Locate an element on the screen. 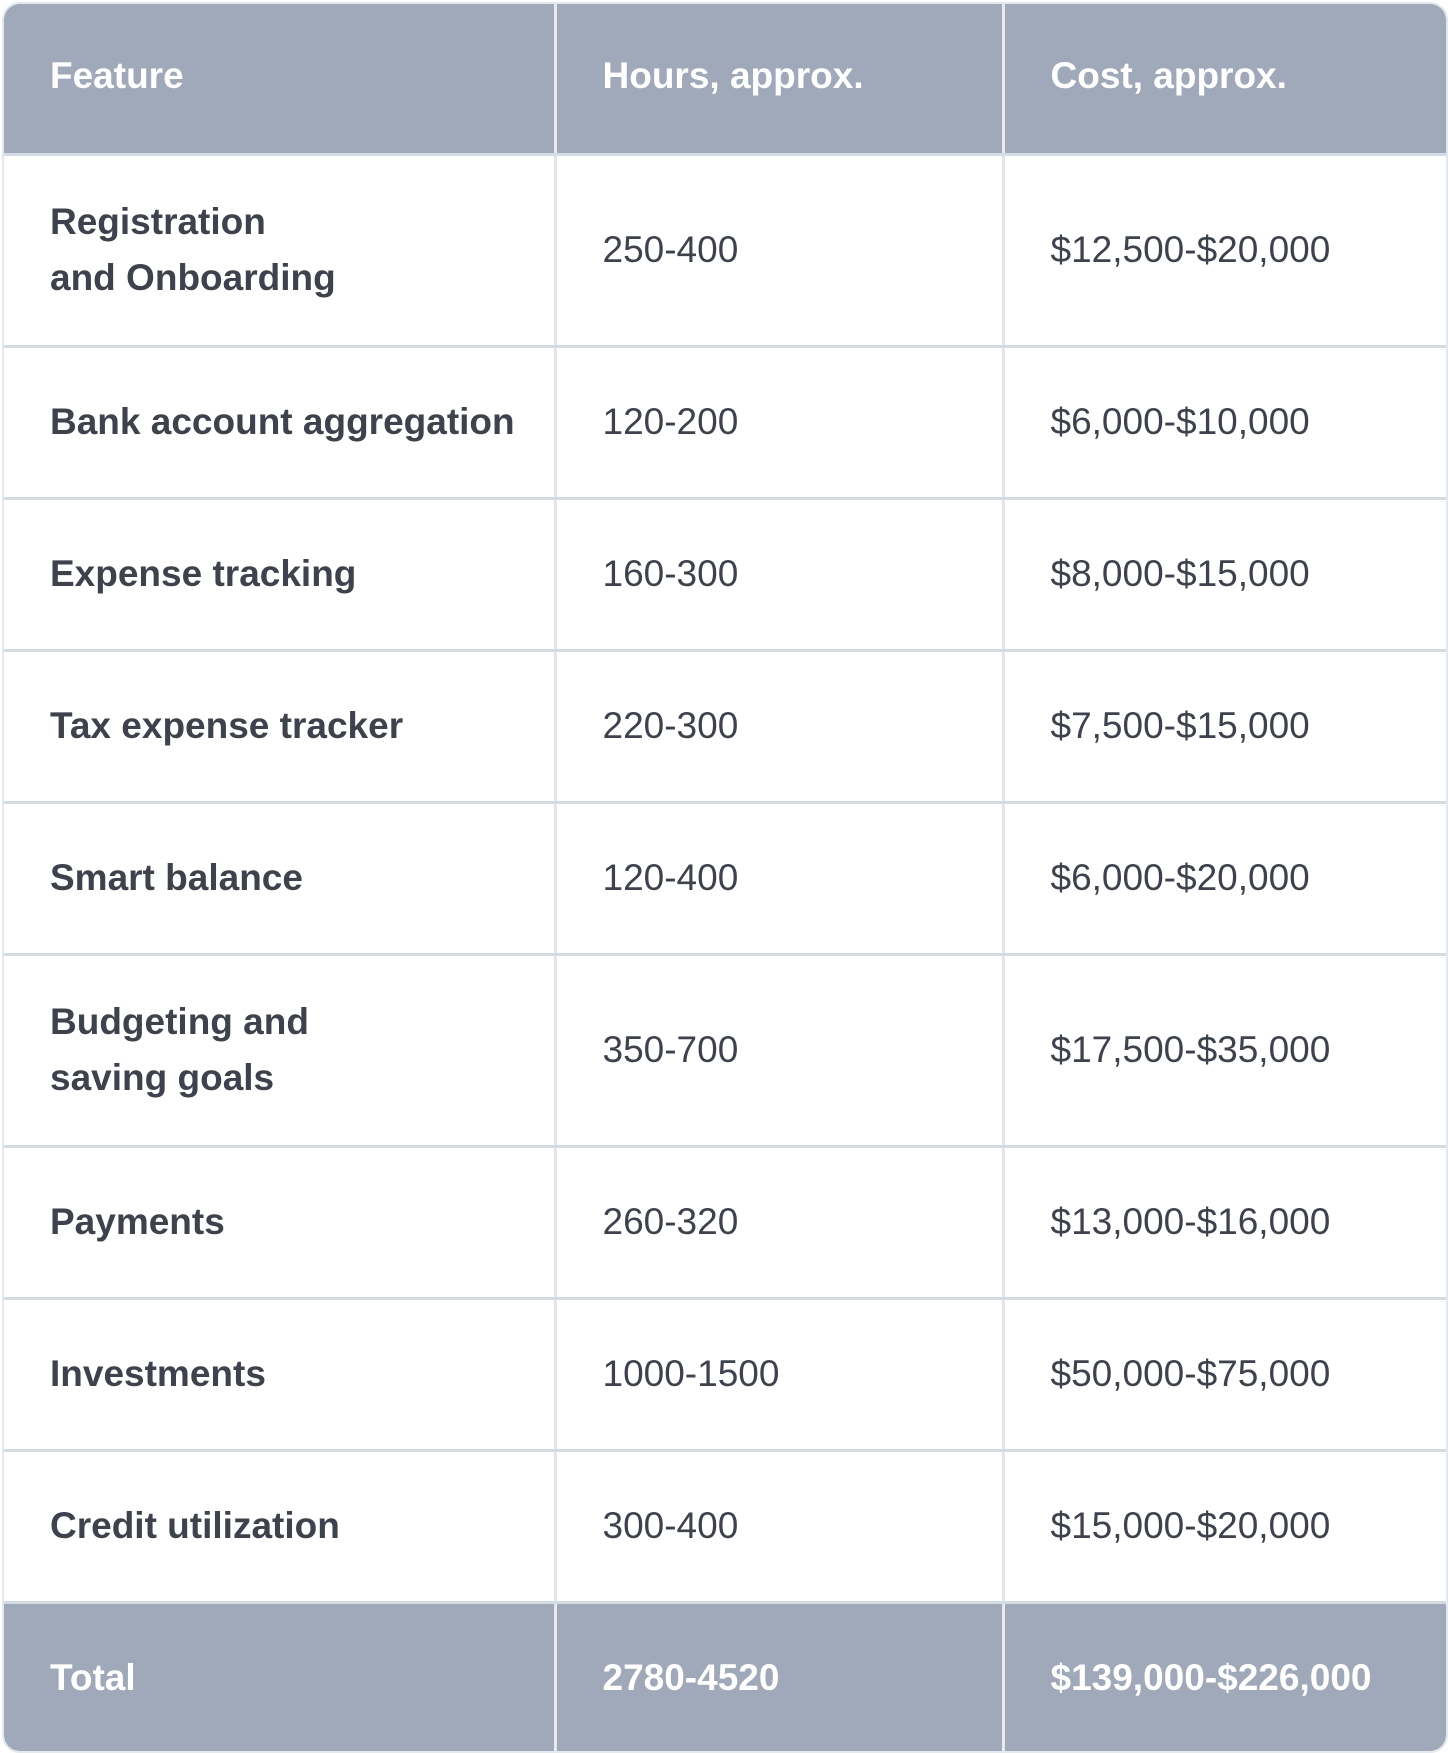  table-header: Feature Hours, approx. Cost, approx. is located at coordinates (725, 80).